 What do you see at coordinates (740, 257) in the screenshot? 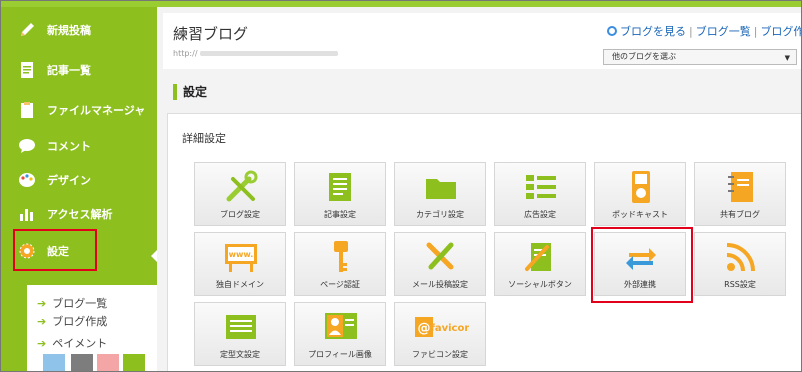
I see `rss-icon` at bounding box center [740, 257].